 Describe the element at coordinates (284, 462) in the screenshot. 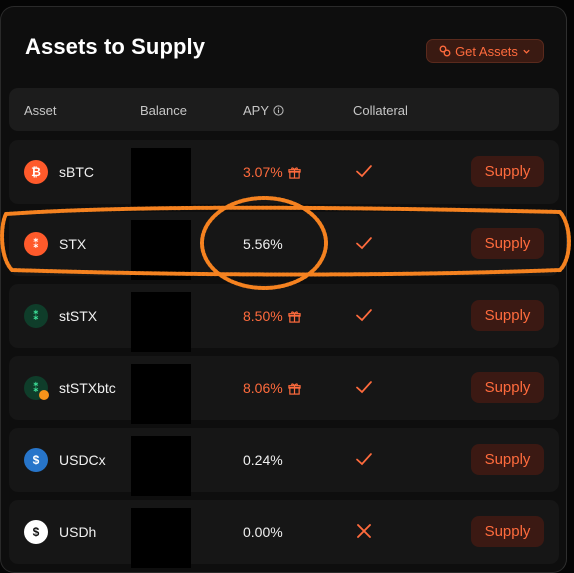

I see `table-row: $ USDCx 0.24% Supply` at that location.